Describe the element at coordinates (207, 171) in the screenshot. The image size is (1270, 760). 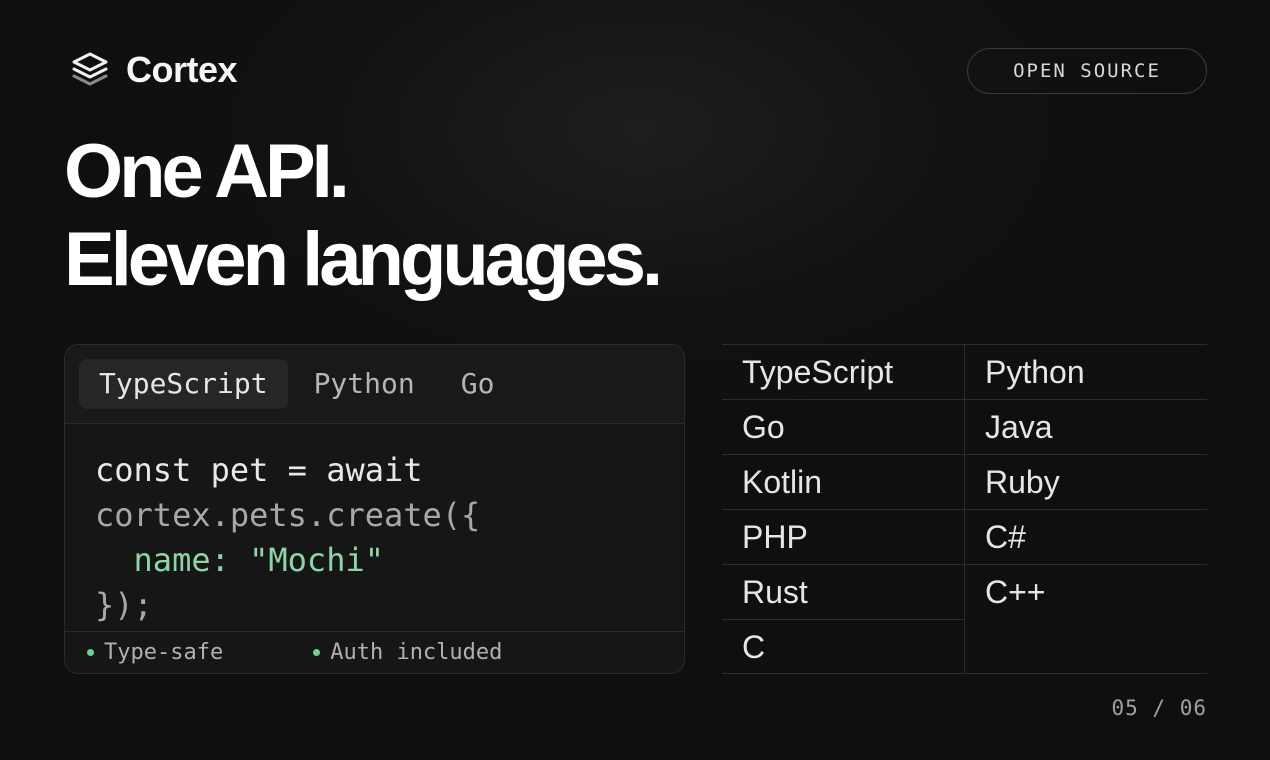
I see `headline-line-1: One API.` at that location.